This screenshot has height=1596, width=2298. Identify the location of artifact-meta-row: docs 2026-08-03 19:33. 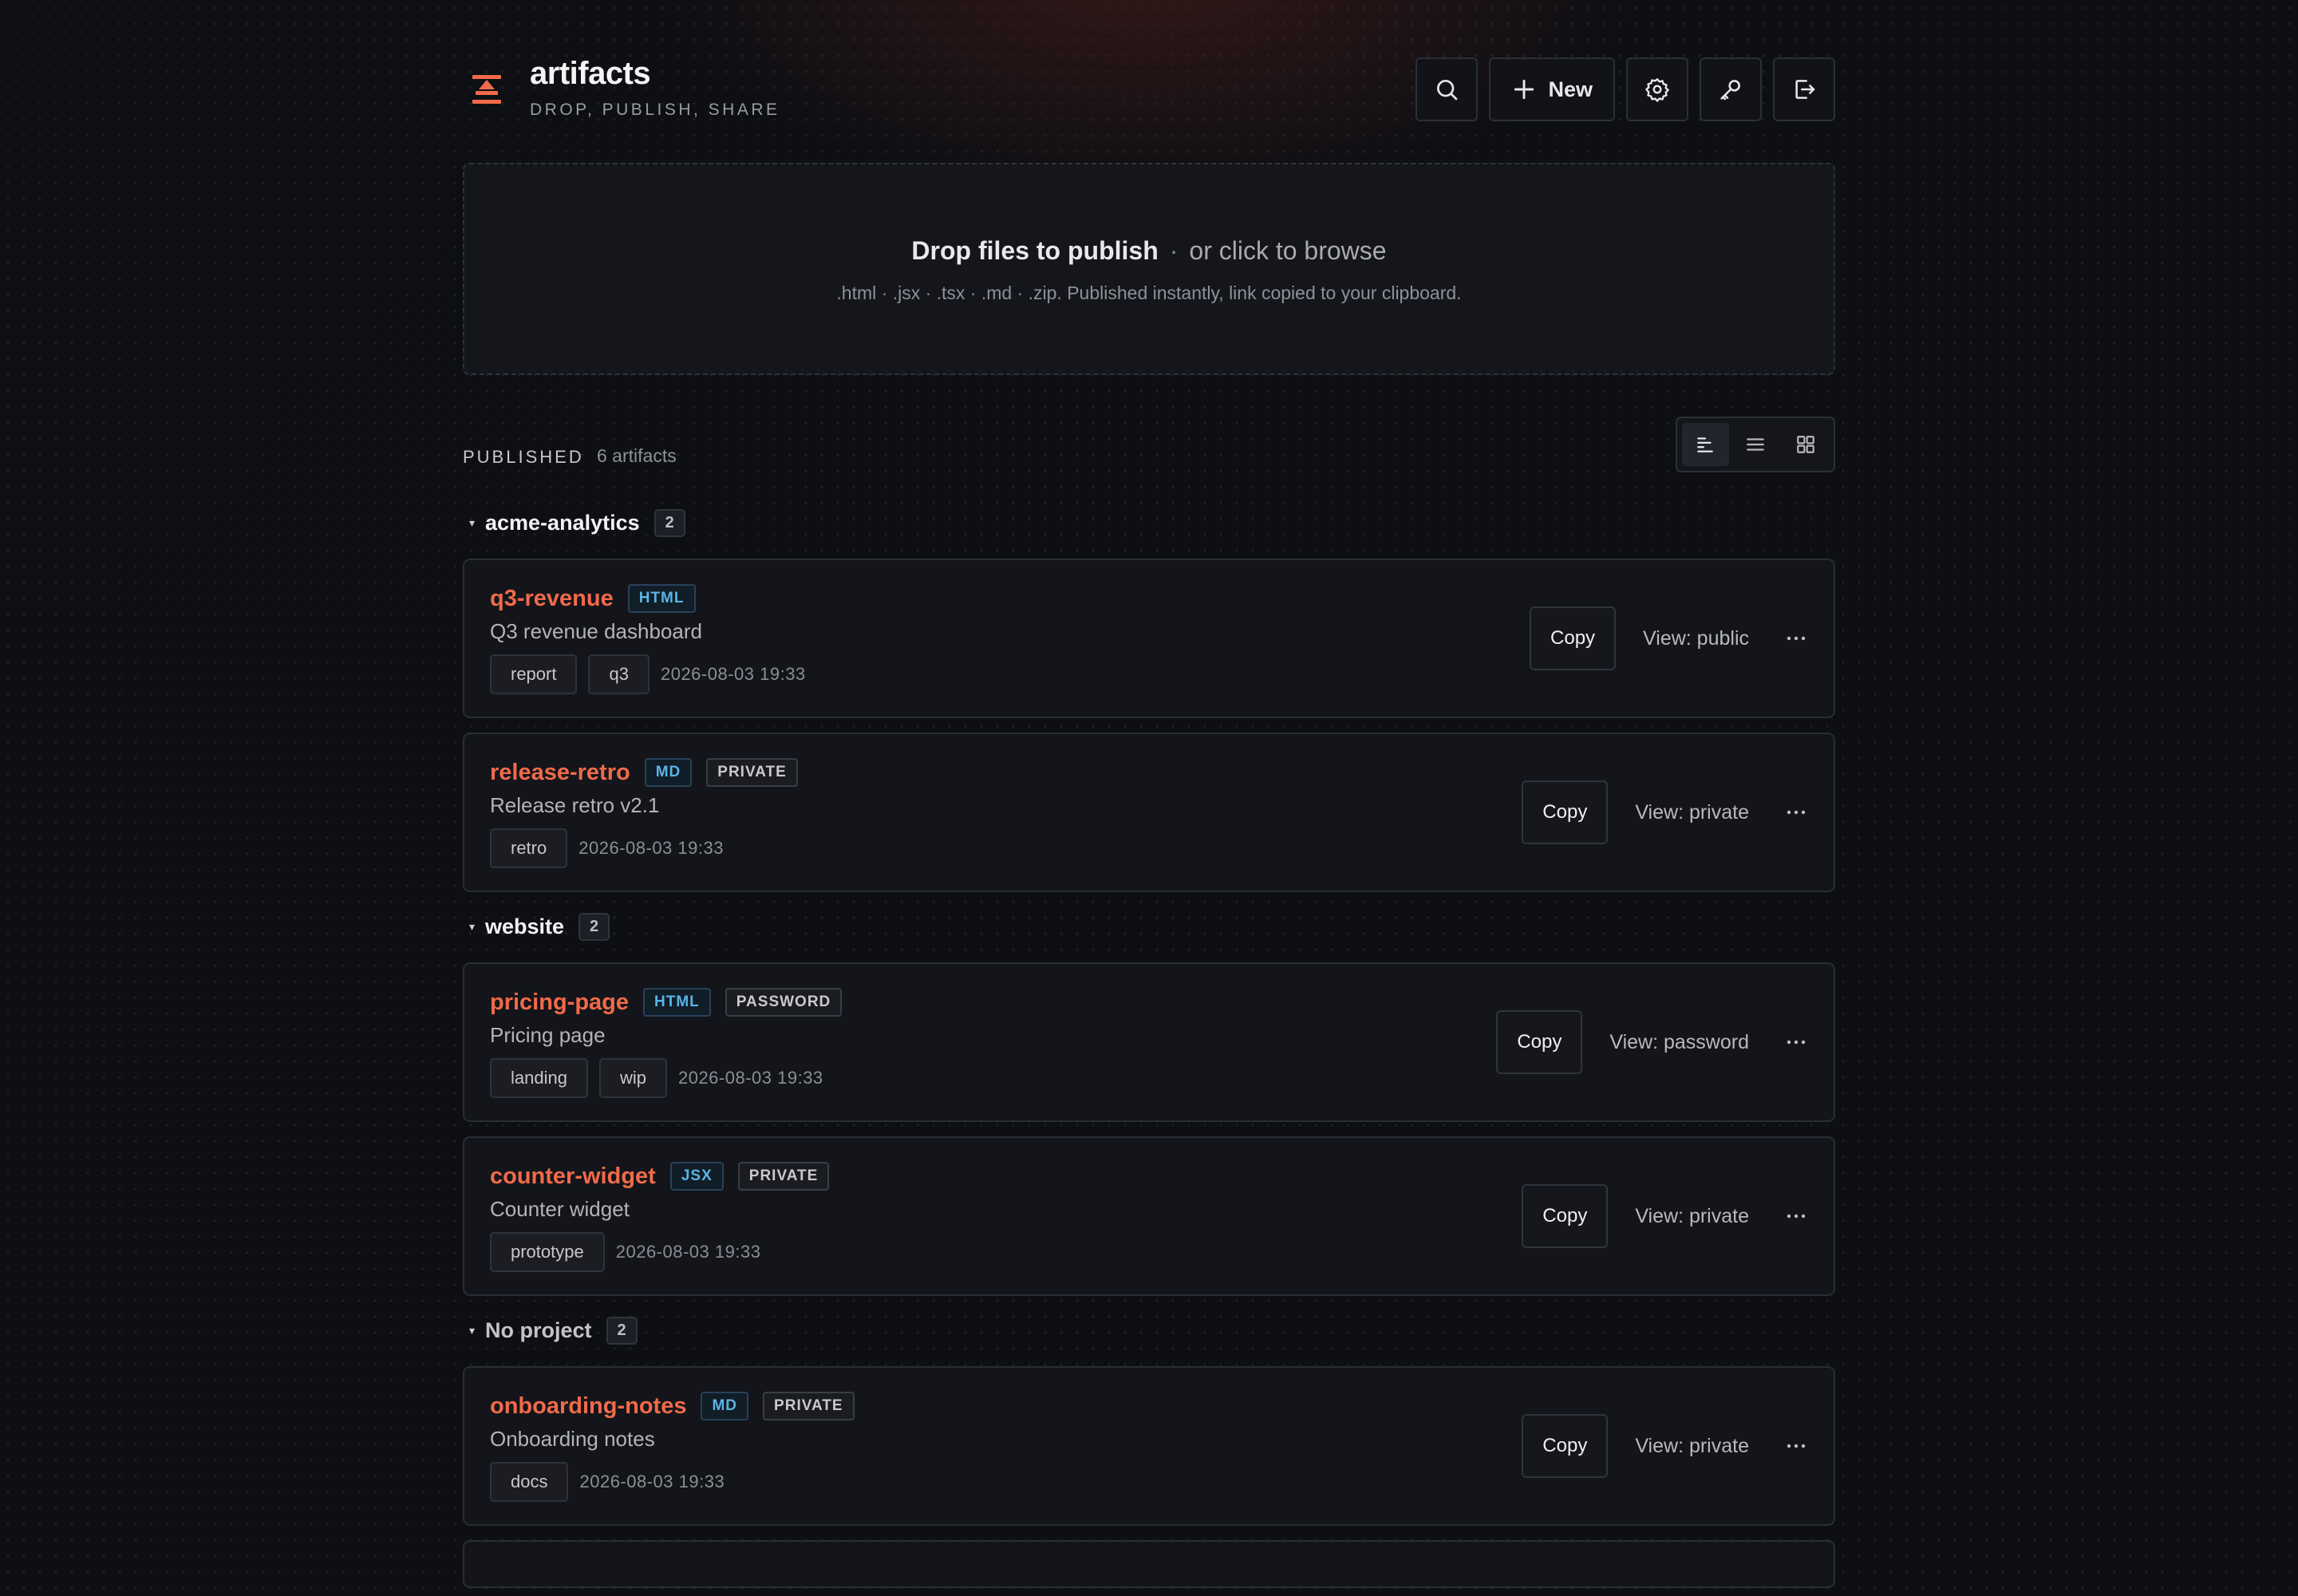
(607, 1482).